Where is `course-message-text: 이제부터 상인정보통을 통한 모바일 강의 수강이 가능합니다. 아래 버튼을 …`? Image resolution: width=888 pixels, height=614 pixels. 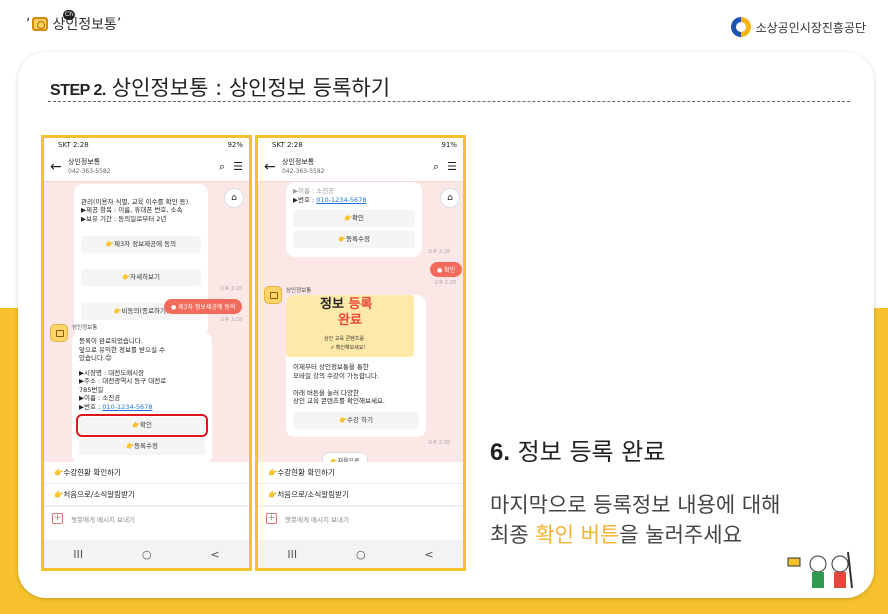
course-message-text: 이제부터 상인정보통을 통한 모바일 강의 수강이 가능합니다. 아래 버튼을 … is located at coordinates (339, 384).